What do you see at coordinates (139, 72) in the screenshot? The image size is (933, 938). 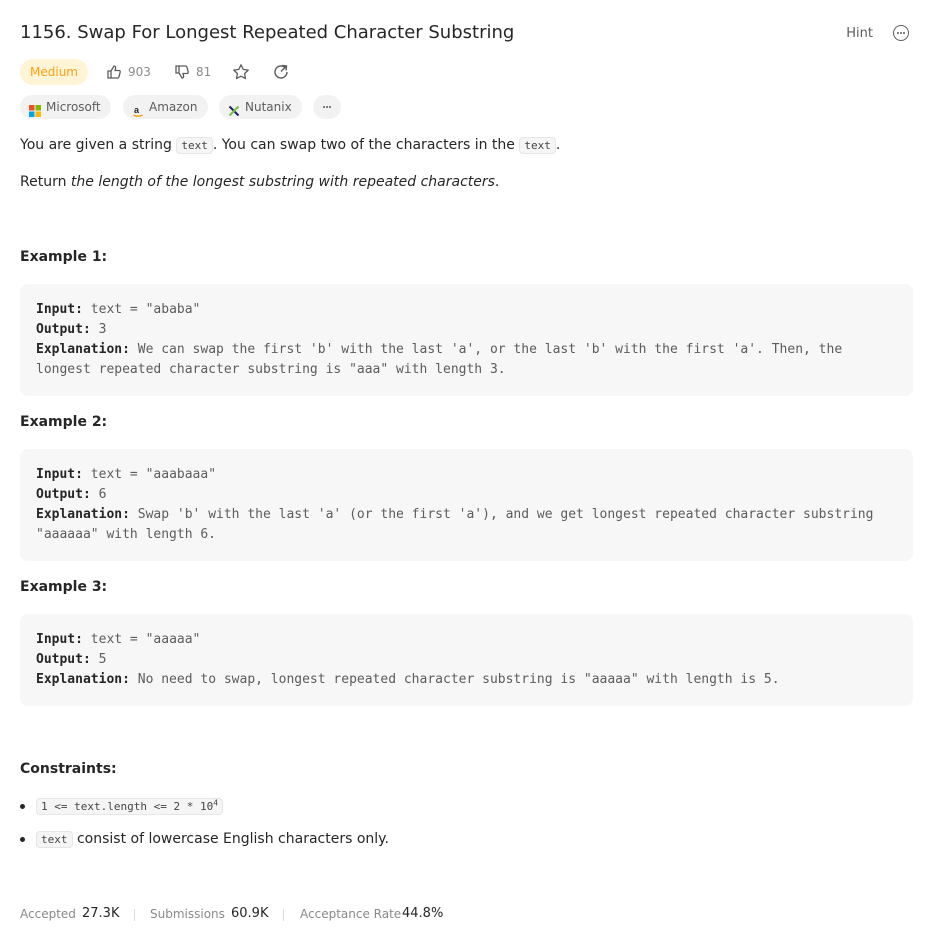 I see `like-count: 903` at bounding box center [139, 72].